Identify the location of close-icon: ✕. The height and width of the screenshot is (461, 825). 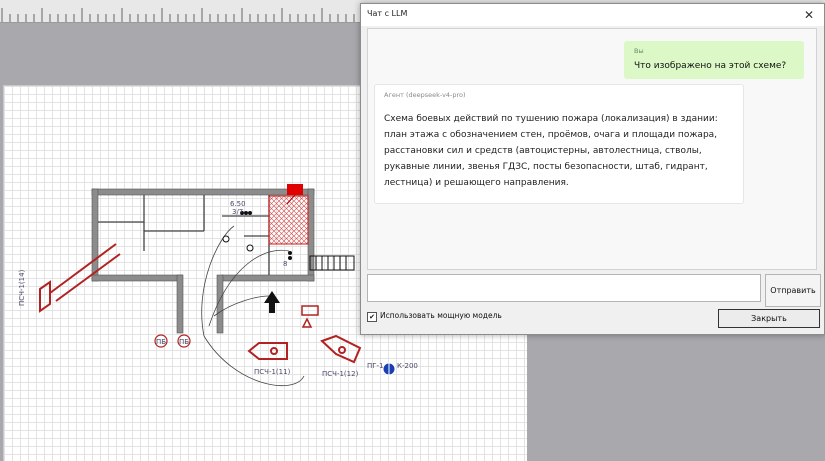
(809, 15).